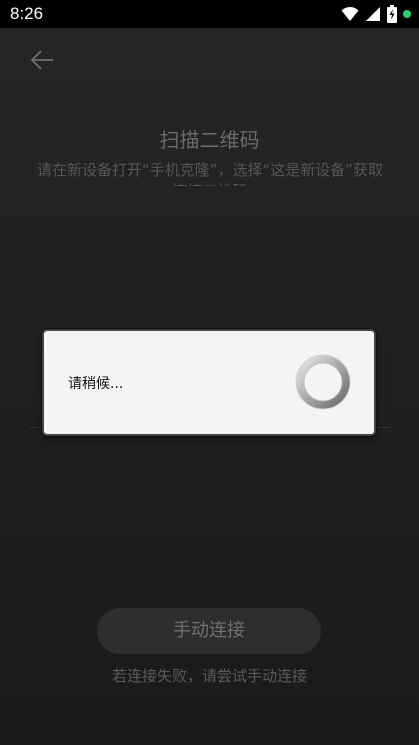 This screenshot has height=745, width=419. What do you see at coordinates (392, 14) in the screenshot?
I see `battery-charging-icon` at bounding box center [392, 14].